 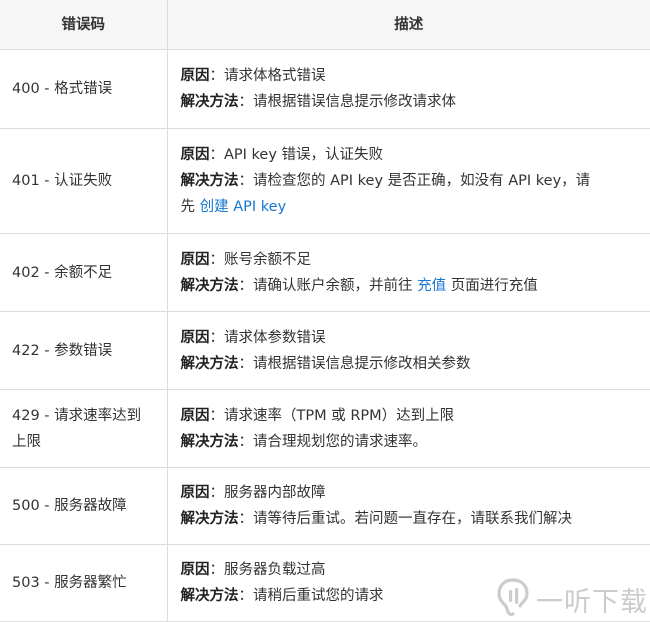 I want to click on error-code: 500 - 服务器故障, so click(x=84, y=506).